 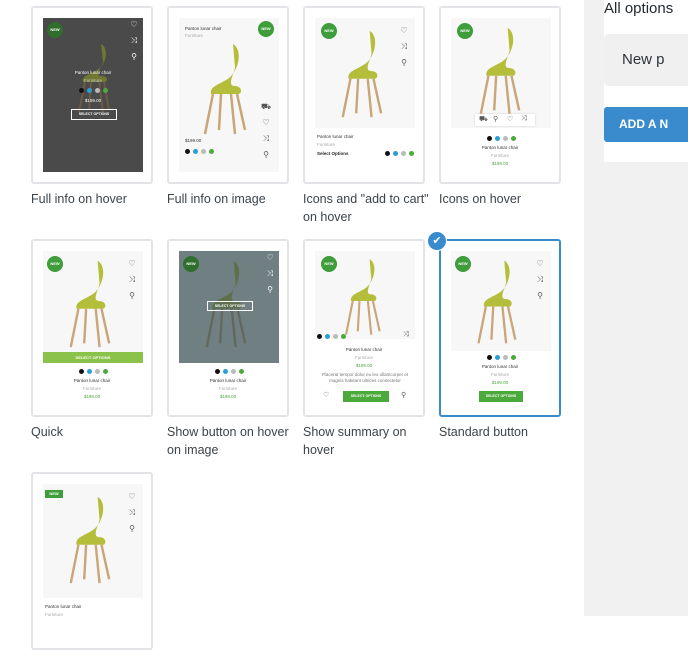 What do you see at coordinates (501, 301) in the screenshot?
I see `product-thumbnail: NEW ♡ ⤨ ⚲` at bounding box center [501, 301].